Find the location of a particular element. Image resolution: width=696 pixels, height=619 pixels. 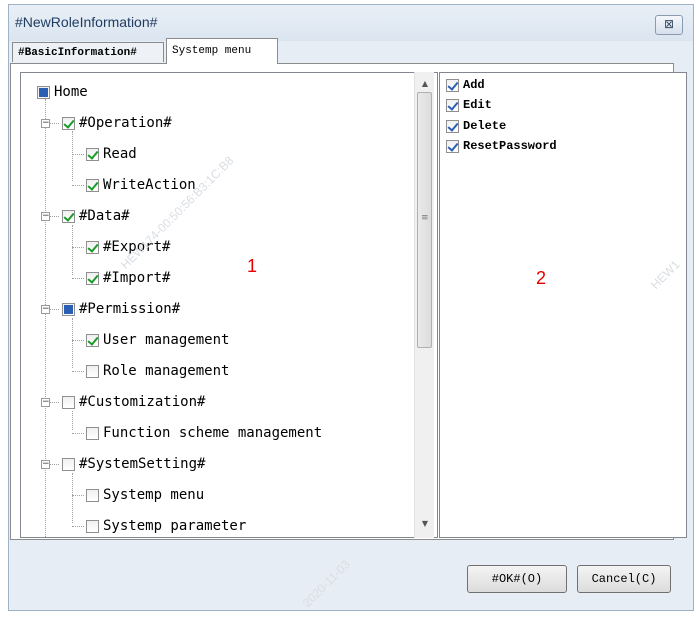

tree-node-label: WriteAction is located at coordinates (149, 185).